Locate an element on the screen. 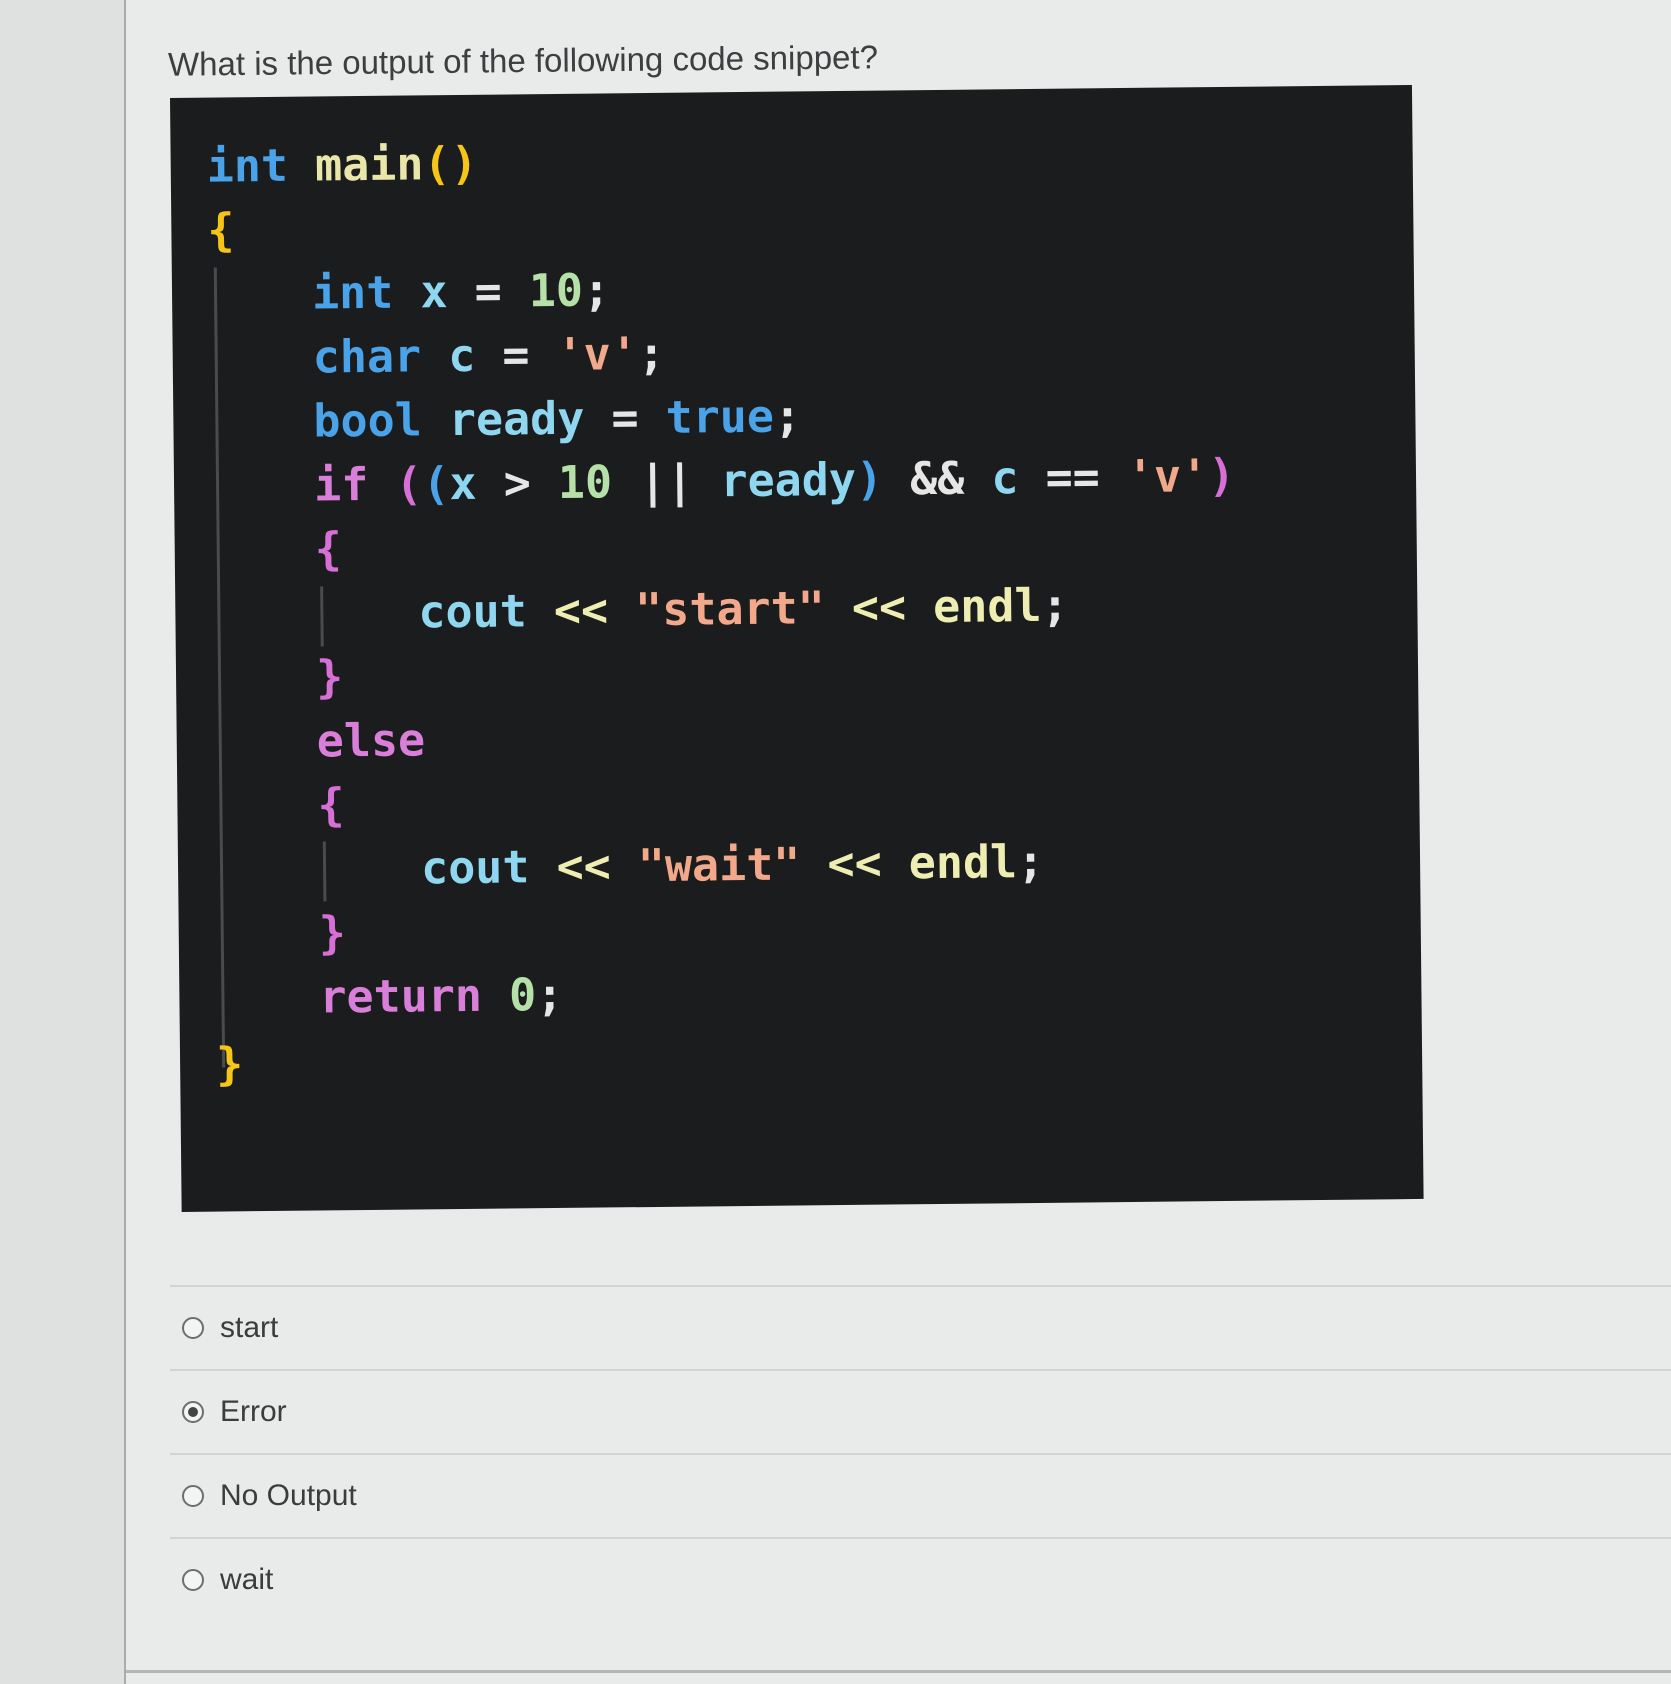 The image size is (1671, 1684). radio-button-checked is located at coordinates (193, 1412).